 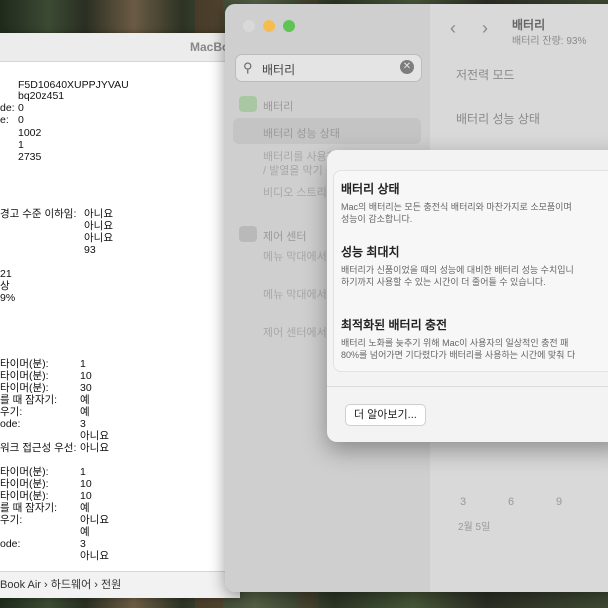 I want to click on sysinfo-titlebar: MacBo, so click(x=120, y=47).